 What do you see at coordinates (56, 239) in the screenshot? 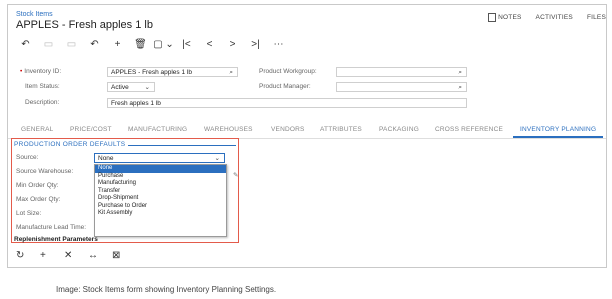
I see `replenishment-title: Replenishment Parameters` at bounding box center [56, 239].